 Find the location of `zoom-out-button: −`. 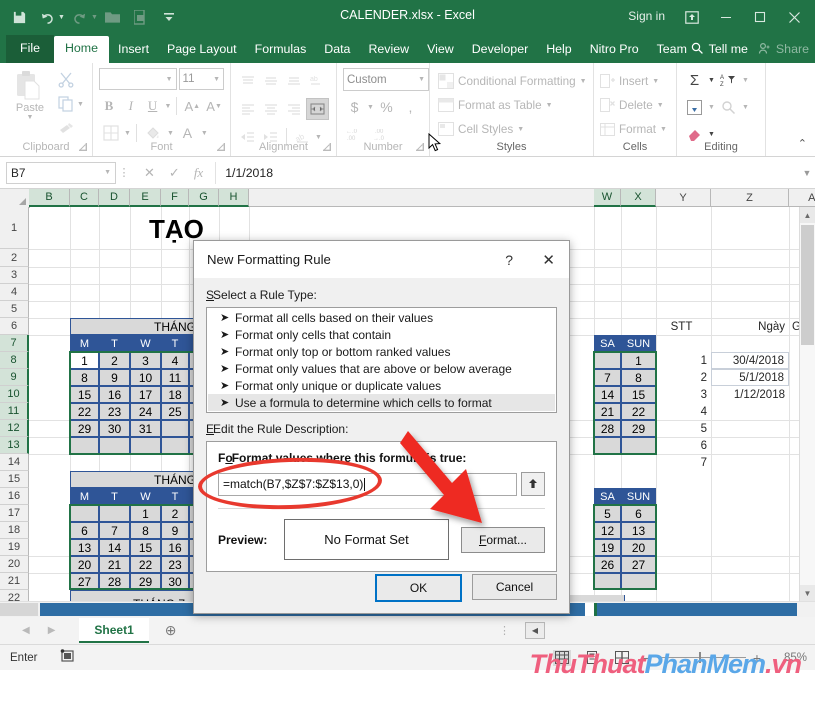

zoom-out-button: − is located at coordinates (647, 658).